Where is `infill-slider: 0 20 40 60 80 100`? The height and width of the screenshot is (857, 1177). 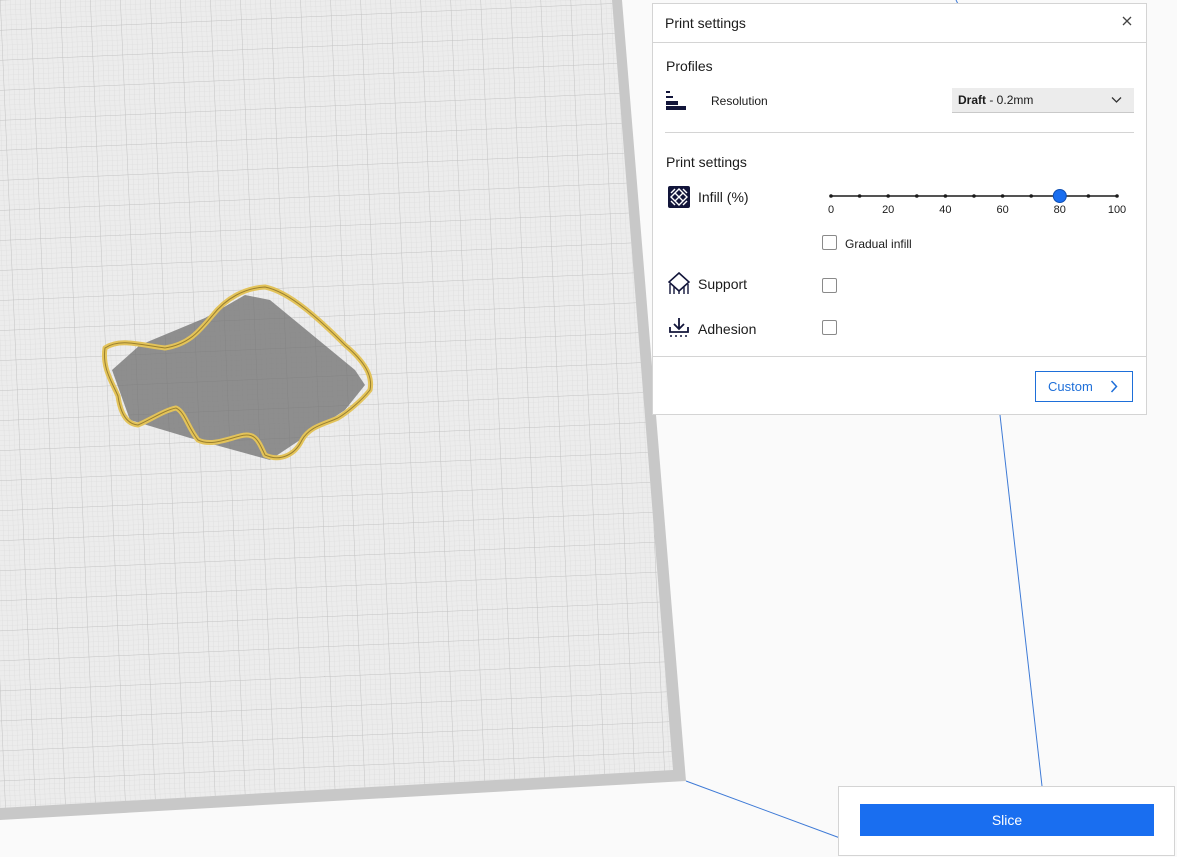
infill-slider: 0 20 40 60 80 100 is located at coordinates (976, 204).